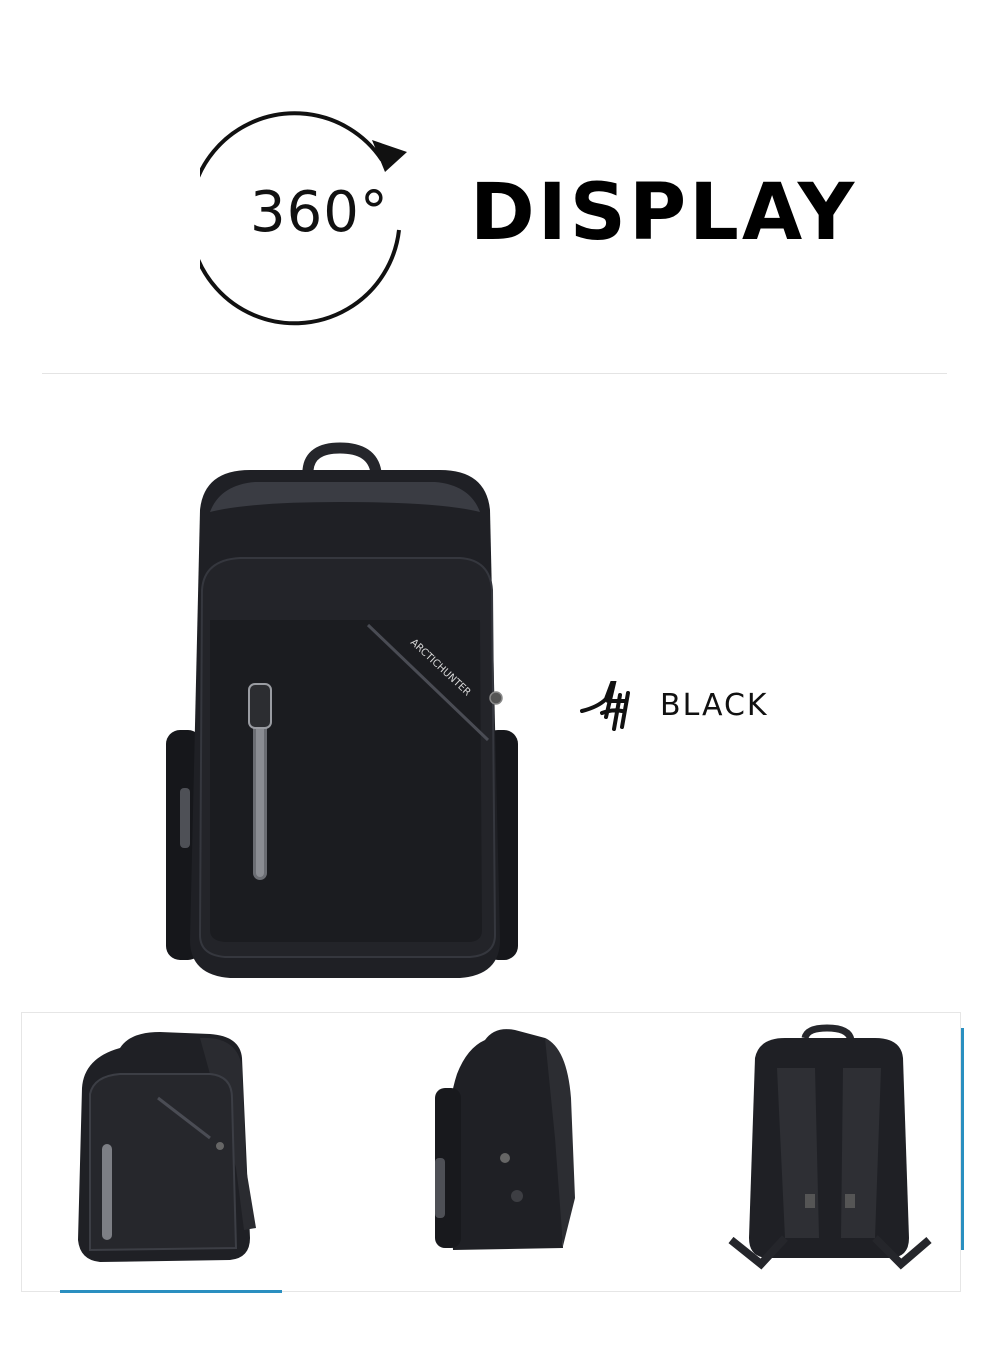 The width and height of the screenshot is (1000, 1371). Describe the element at coordinates (962, 1139) in the screenshot. I see `scroll-accent` at that location.